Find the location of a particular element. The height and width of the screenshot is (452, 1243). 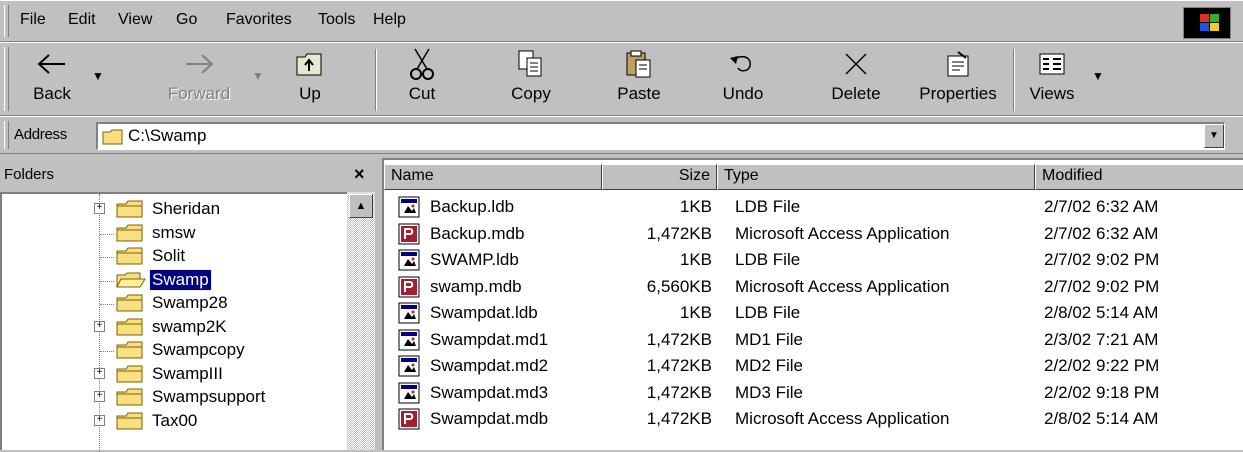

copy-icon is located at coordinates (531, 64).